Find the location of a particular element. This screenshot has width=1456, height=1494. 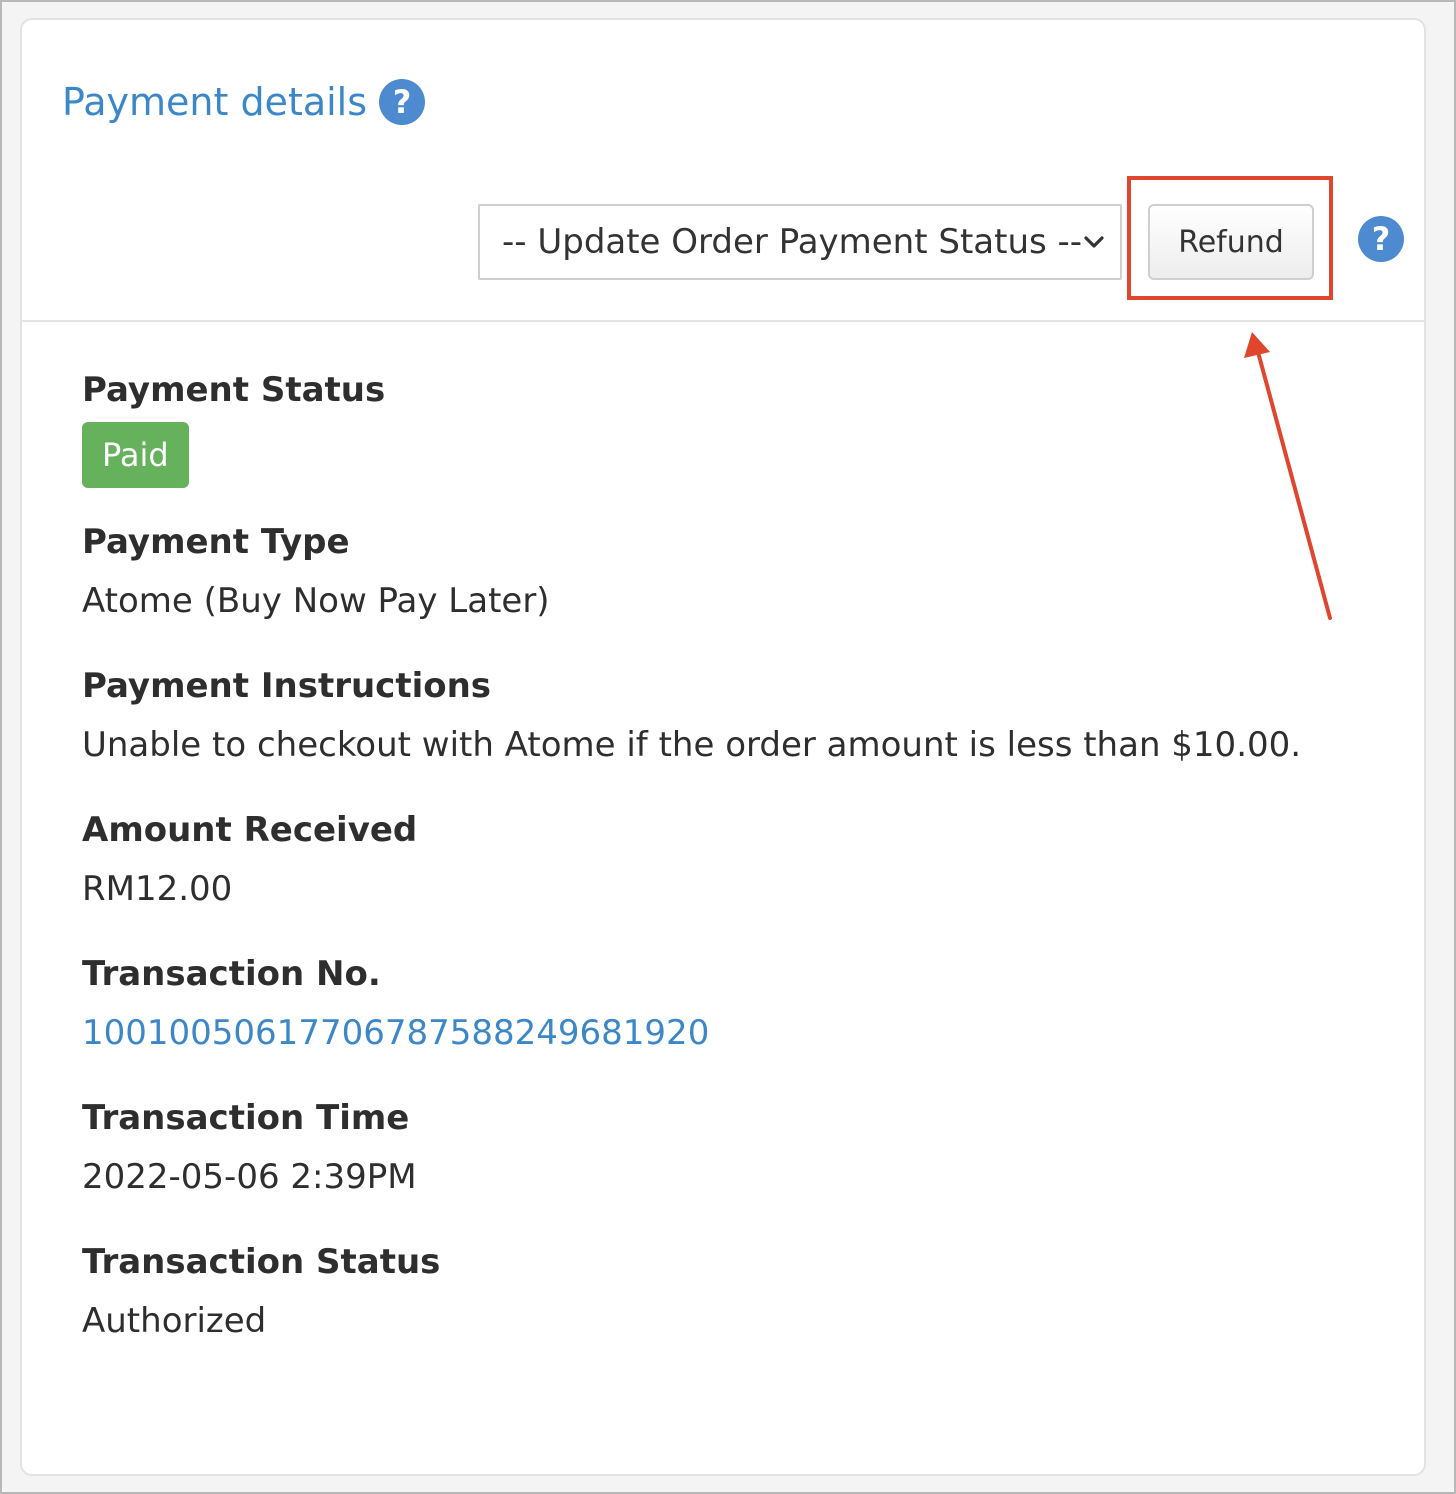

transaction-no-label: Transaction No. is located at coordinates (231, 974).